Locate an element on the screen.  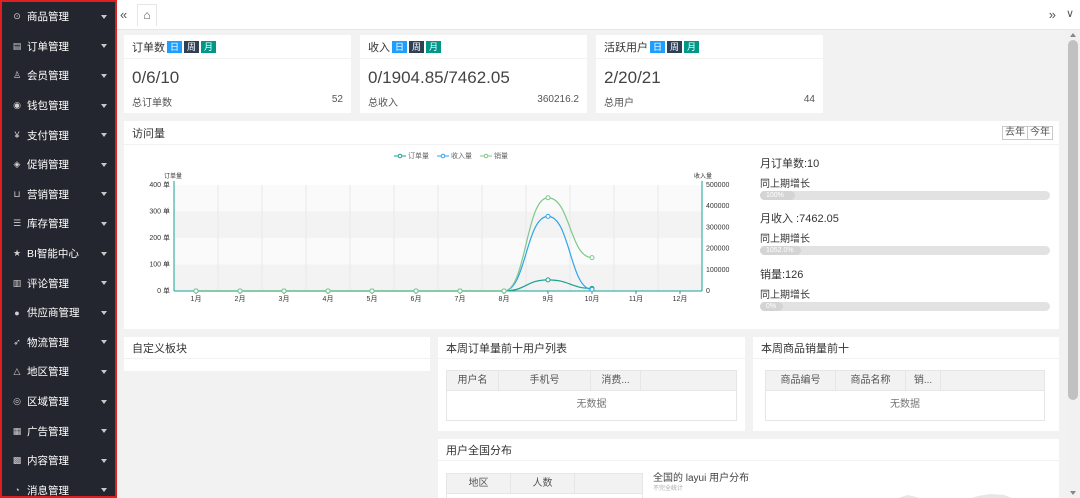
stat-header: 收入日周月 is located at coordinates (473, 47).